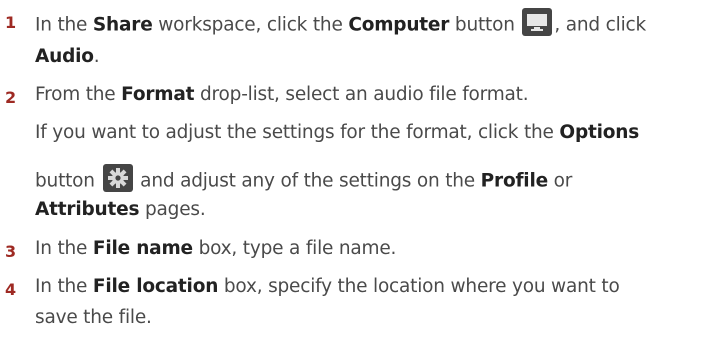 The height and width of the screenshot is (341, 714). What do you see at coordinates (117, 181) in the screenshot?
I see `gear-icon` at bounding box center [117, 181].